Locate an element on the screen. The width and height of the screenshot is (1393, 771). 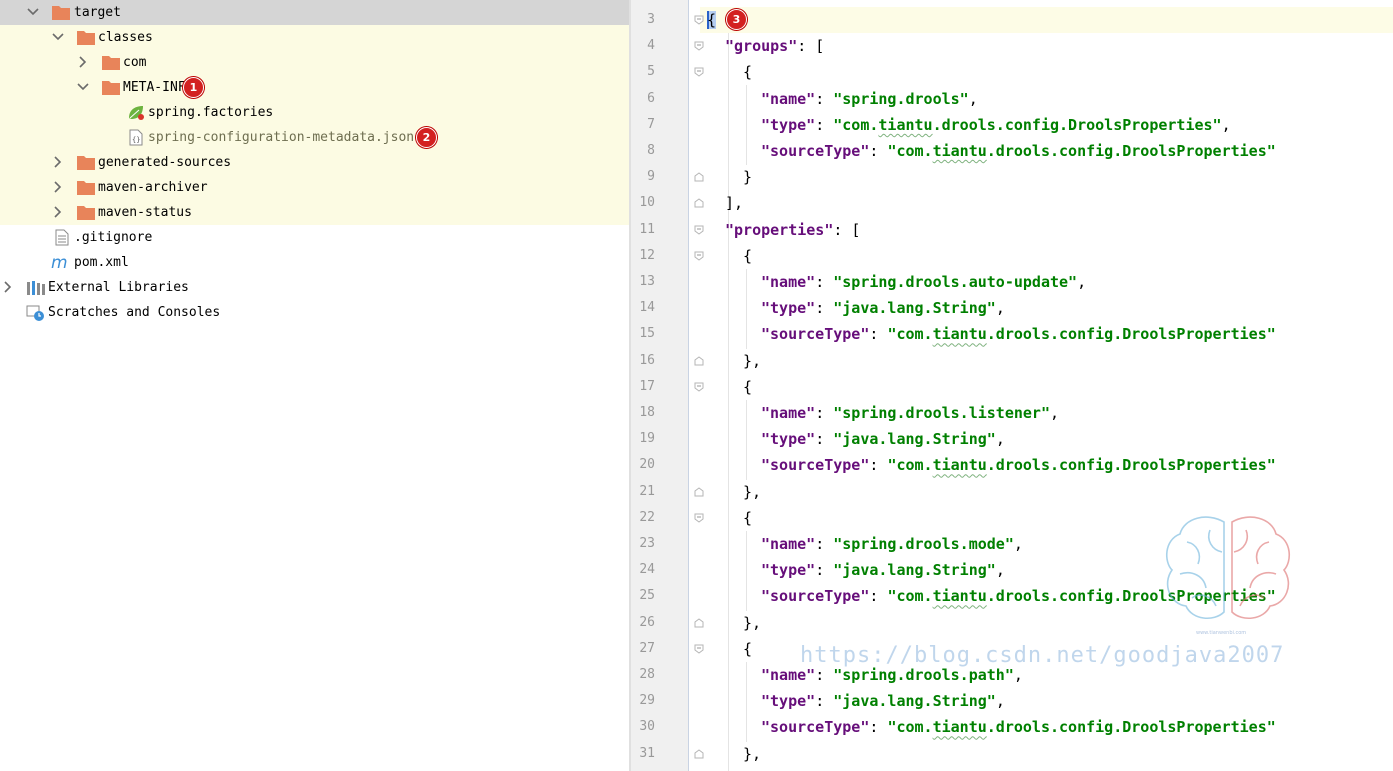
line-number: 12 is located at coordinates (647, 255).